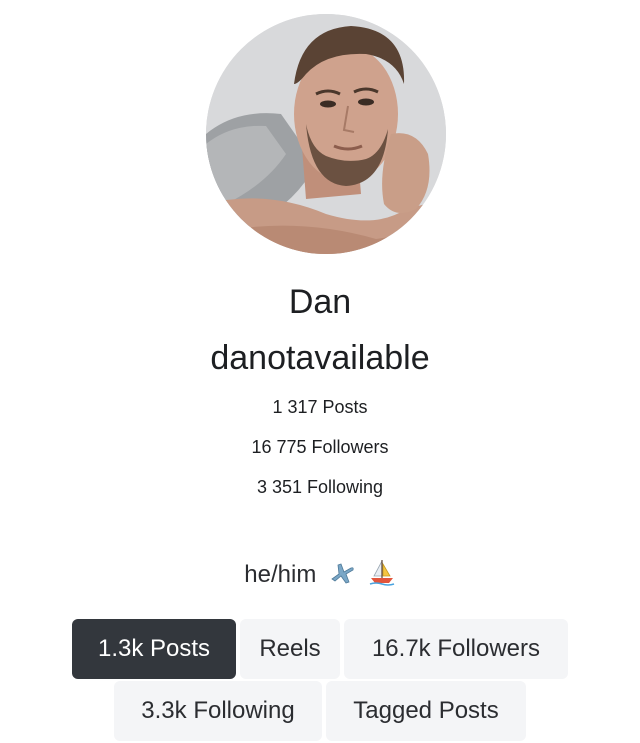  Describe the element at coordinates (154, 649) in the screenshot. I see `tab-posts: 1.3k Posts` at that location.